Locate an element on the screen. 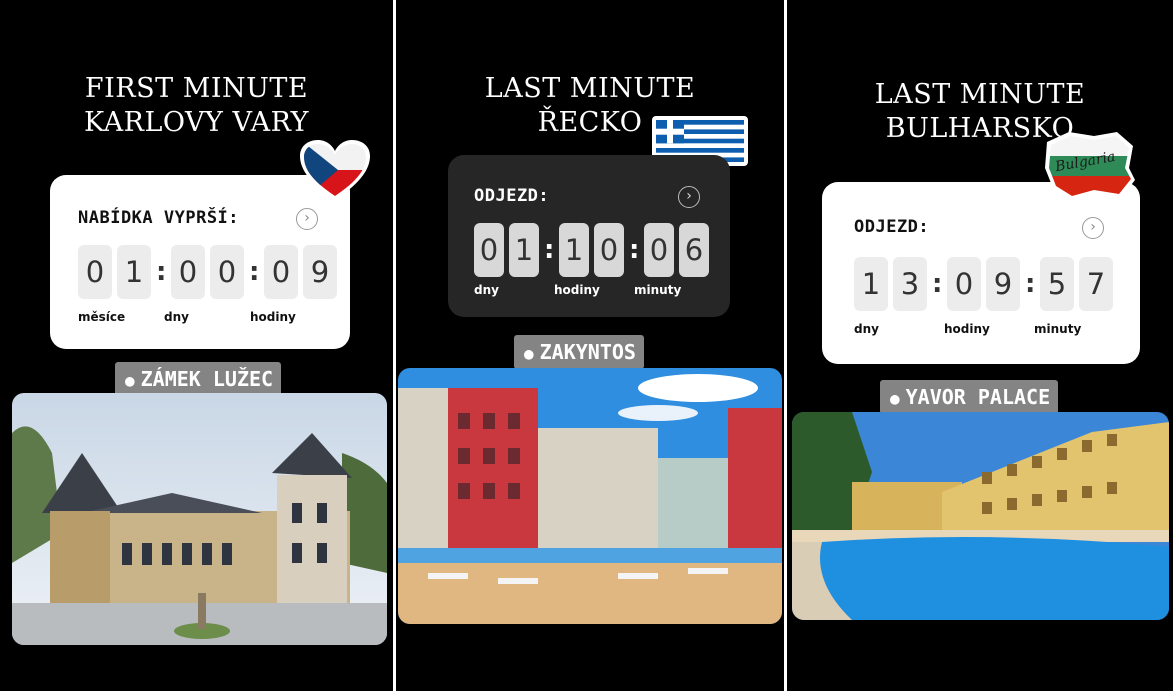 This screenshot has height=691, width=1173. countdown-digits: 1 3 : 0 9 : 5 7 is located at coordinates (986, 284).